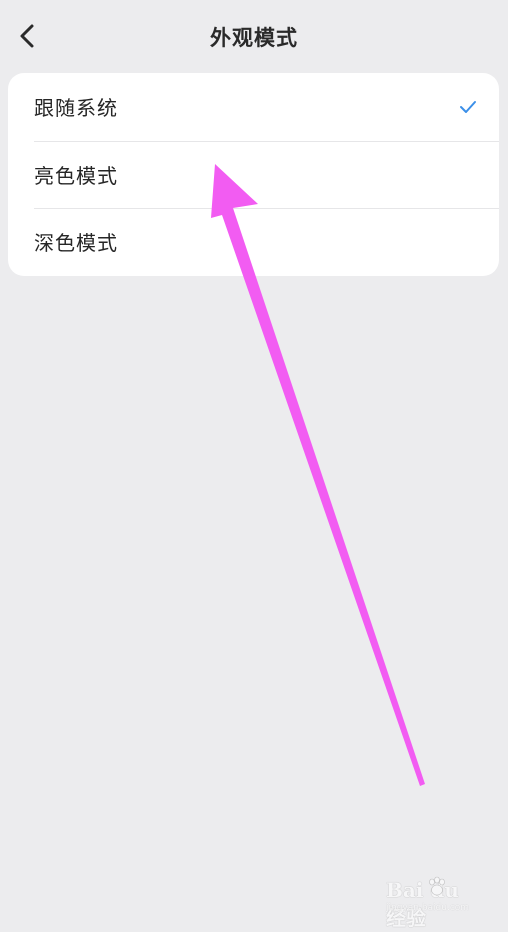  What do you see at coordinates (437, 886) in the screenshot?
I see `paw-icon` at bounding box center [437, 886].